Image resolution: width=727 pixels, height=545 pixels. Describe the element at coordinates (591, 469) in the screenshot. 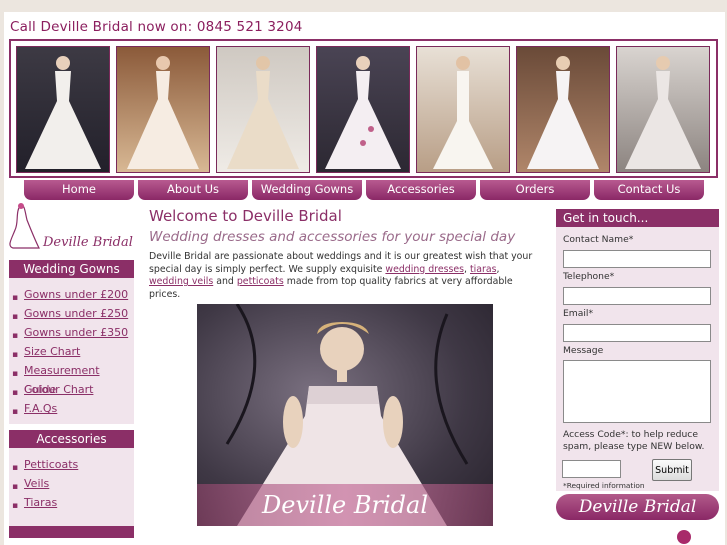

I see `captcha-input` at that location.